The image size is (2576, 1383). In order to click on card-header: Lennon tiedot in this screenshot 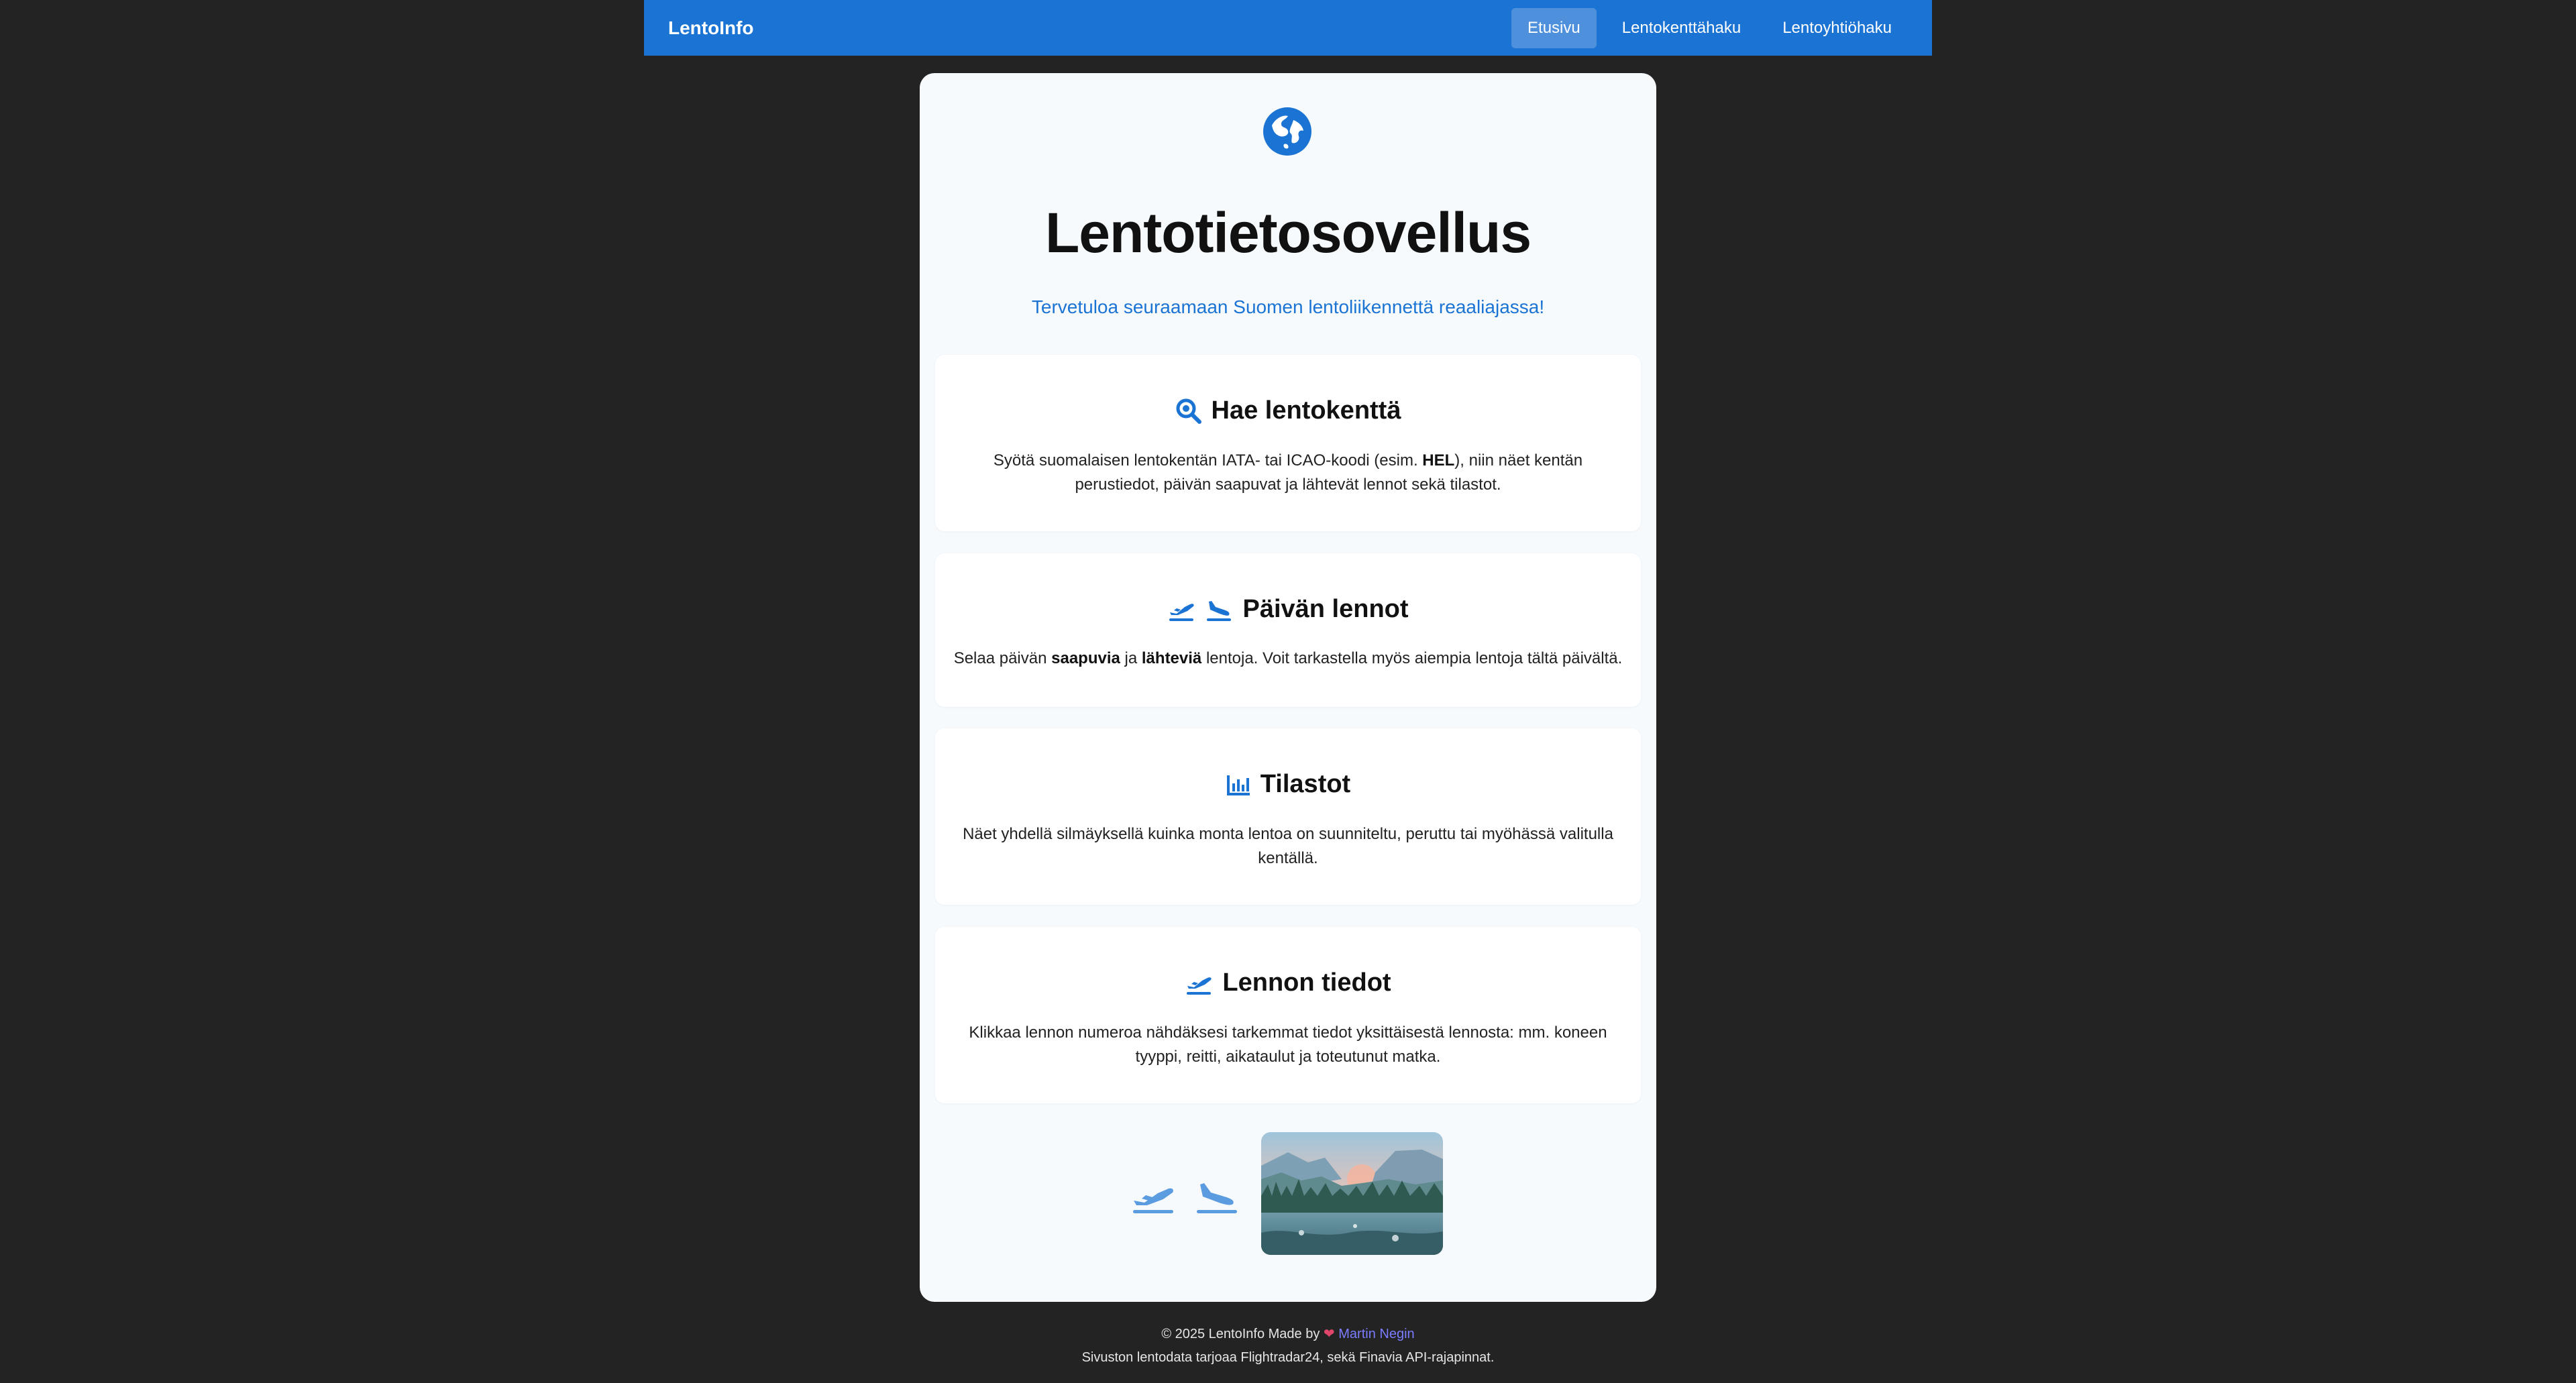, I will do `click(1288, 983)`.